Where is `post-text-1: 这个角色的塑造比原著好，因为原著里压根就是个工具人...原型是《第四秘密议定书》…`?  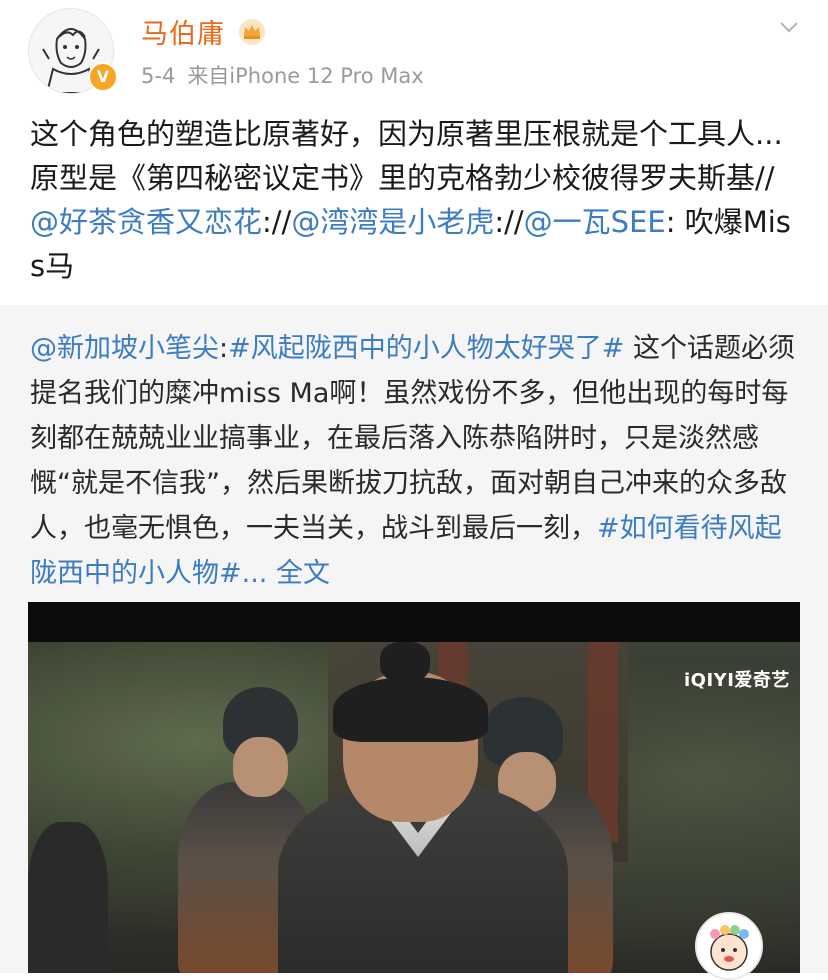 post-text-1: 这个角色的塑造比原著好，因为原著里压根就是个工具人...原型是《第四秘密议定书》… is located at coordinates (406, 156).